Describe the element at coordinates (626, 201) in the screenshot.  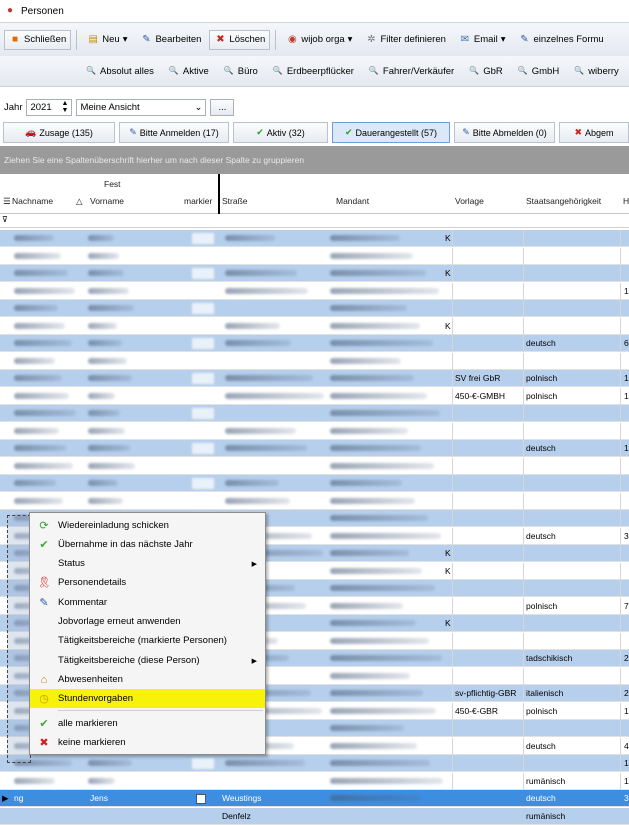
I see `column-header-h: H` at that location.